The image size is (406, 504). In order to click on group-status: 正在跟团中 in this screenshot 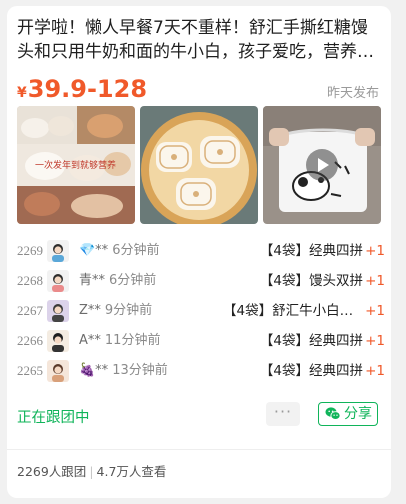, I will do `click(53, 418)`.